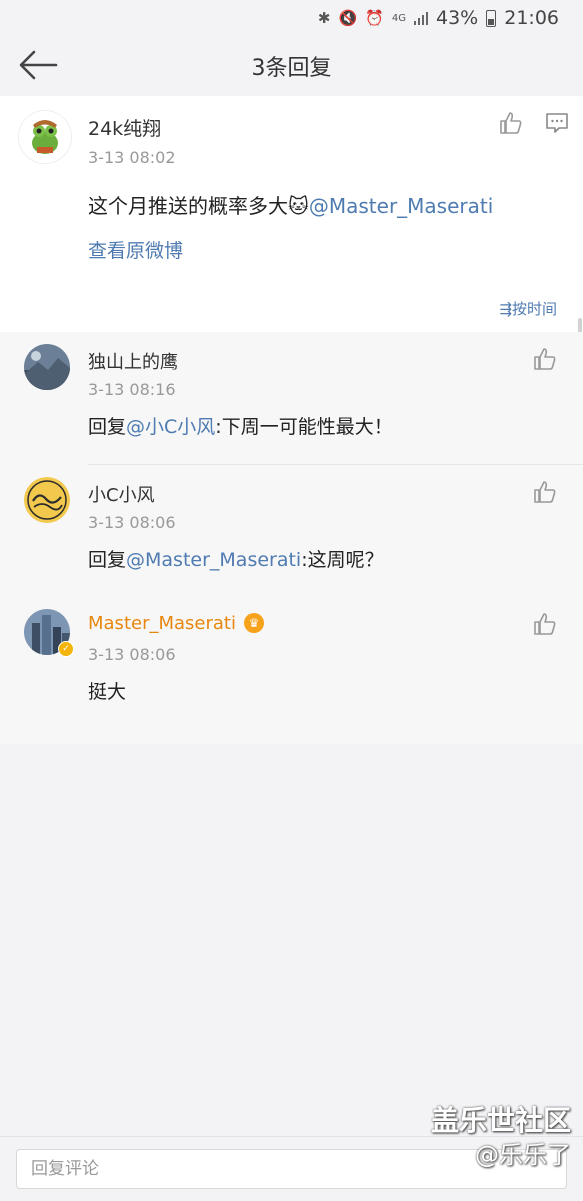 The height and width of the screenshot is (1201, 583). Describe the element at coordinates (132, 157) in the screenshot. I see `post-time: 3-13 08:02` at that location.